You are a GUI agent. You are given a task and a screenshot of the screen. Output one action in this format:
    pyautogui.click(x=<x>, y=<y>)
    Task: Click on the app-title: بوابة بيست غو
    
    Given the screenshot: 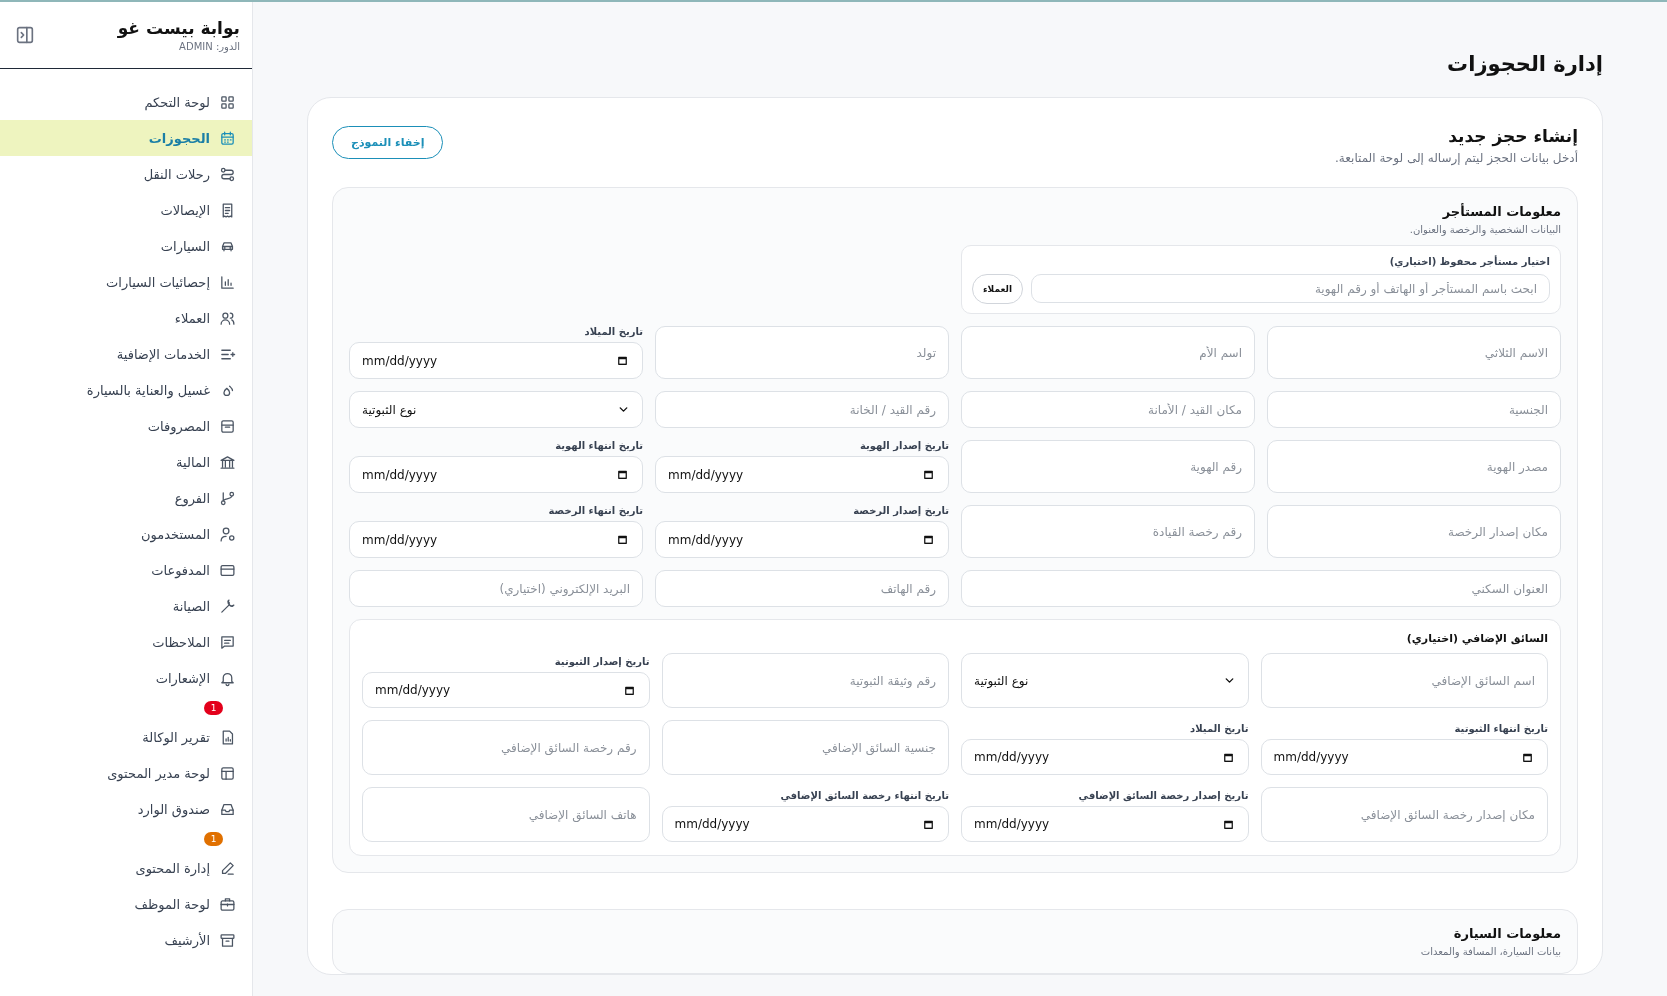 What is the action you would take?
    pyautogui.click(x=178, y=28)
    